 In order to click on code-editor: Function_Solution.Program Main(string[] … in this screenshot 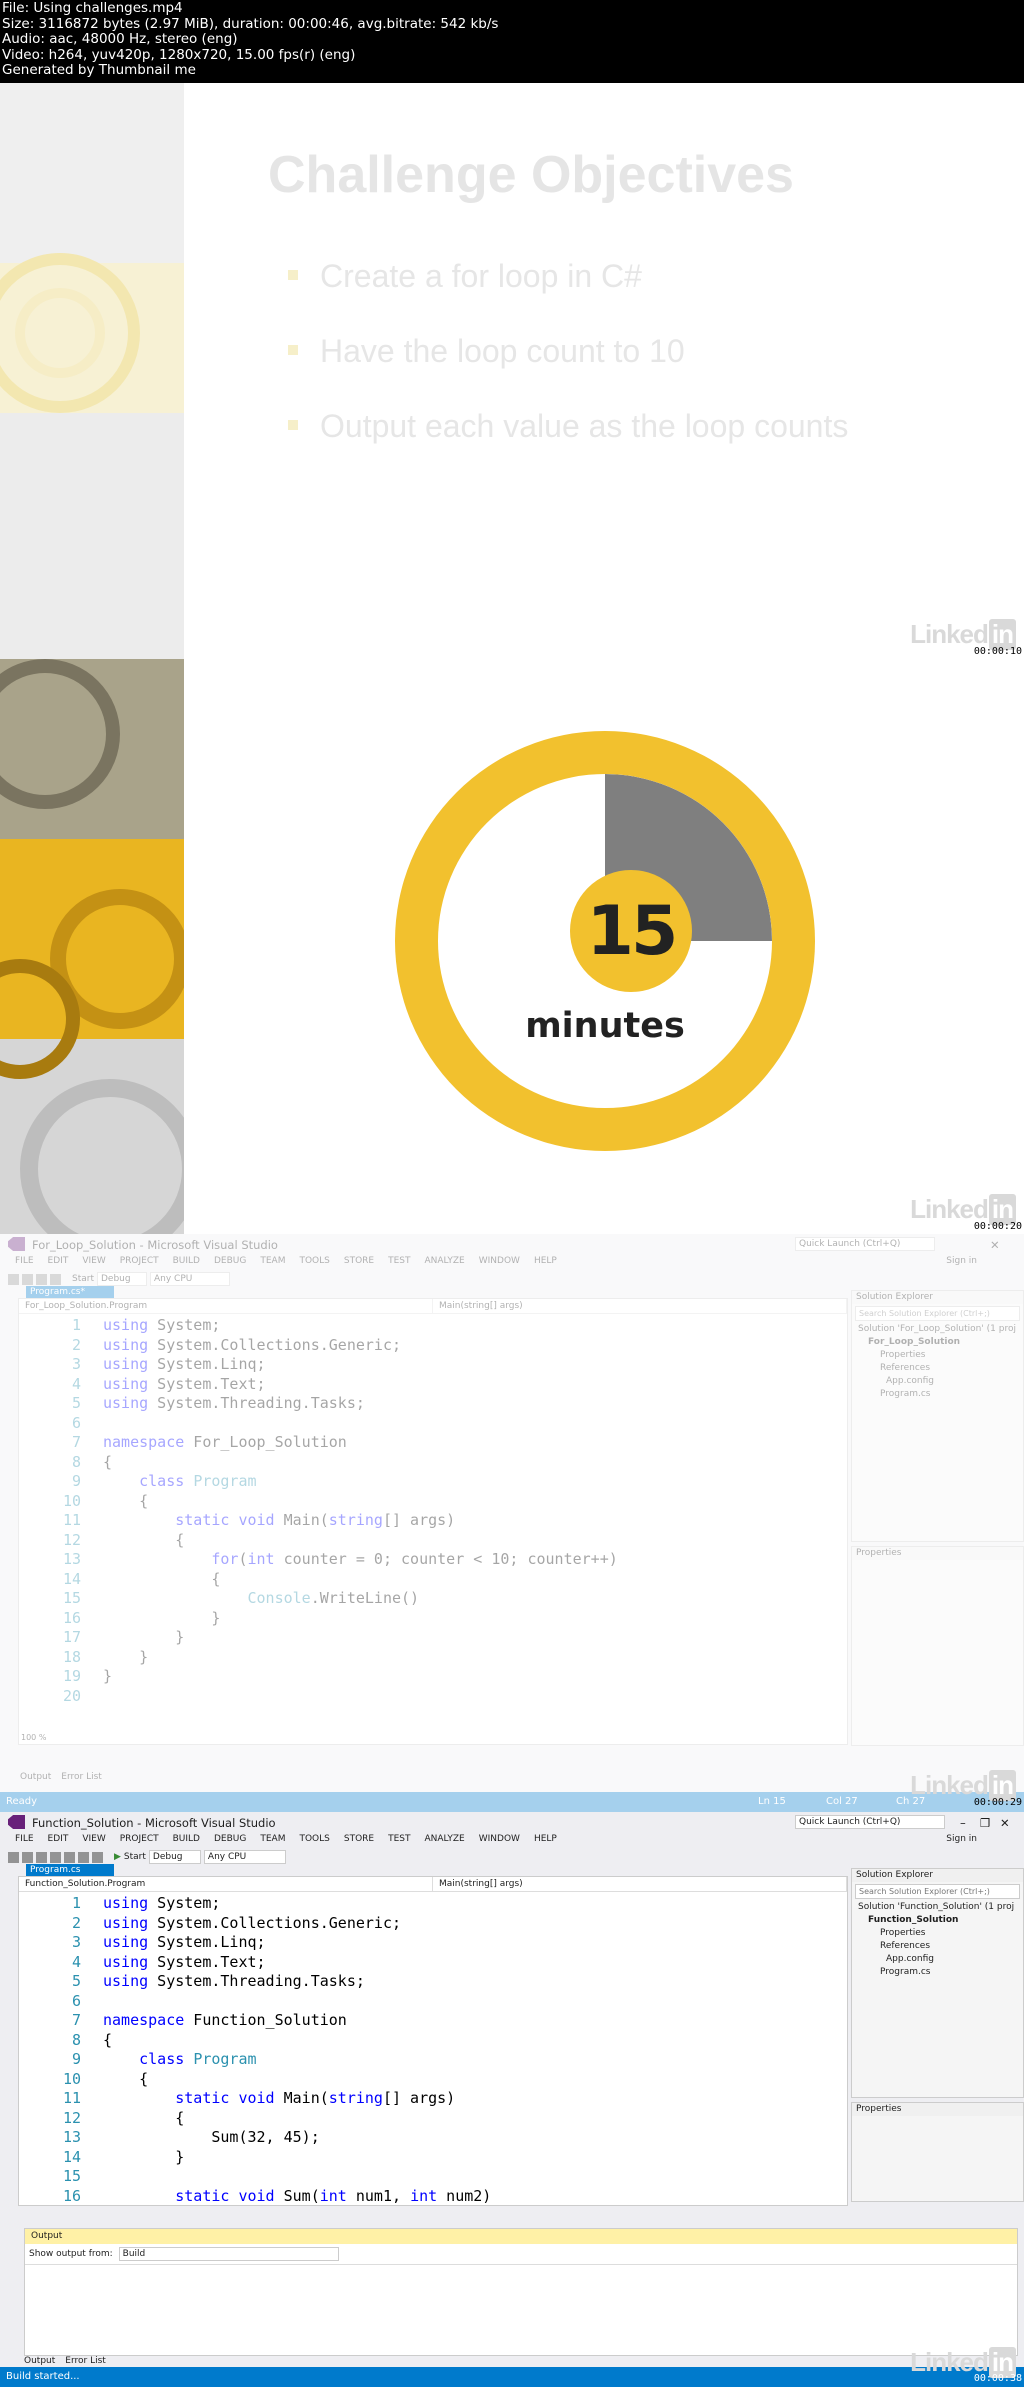, I will do `click(433, 2041)`.